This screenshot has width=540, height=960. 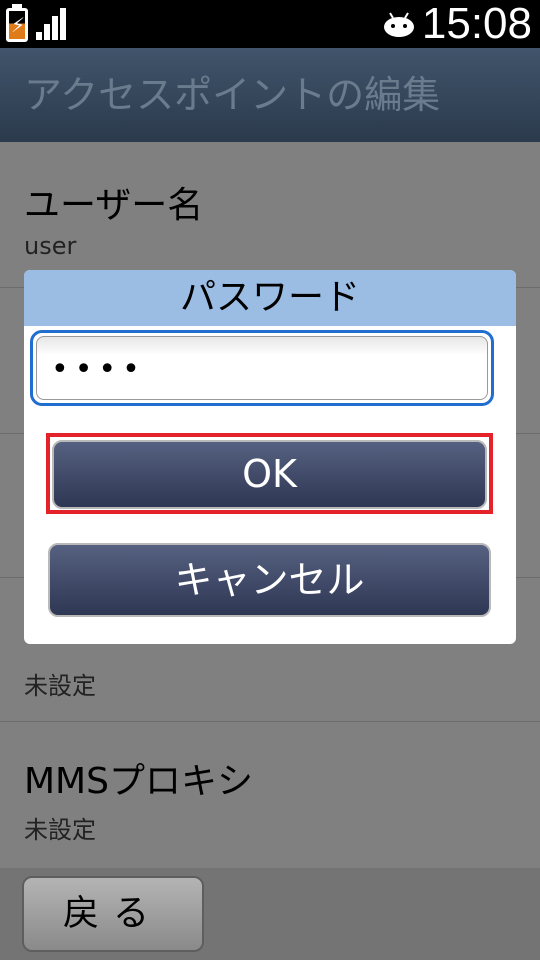 I want to click on password-value: ••••, so click(x=98, y=369).